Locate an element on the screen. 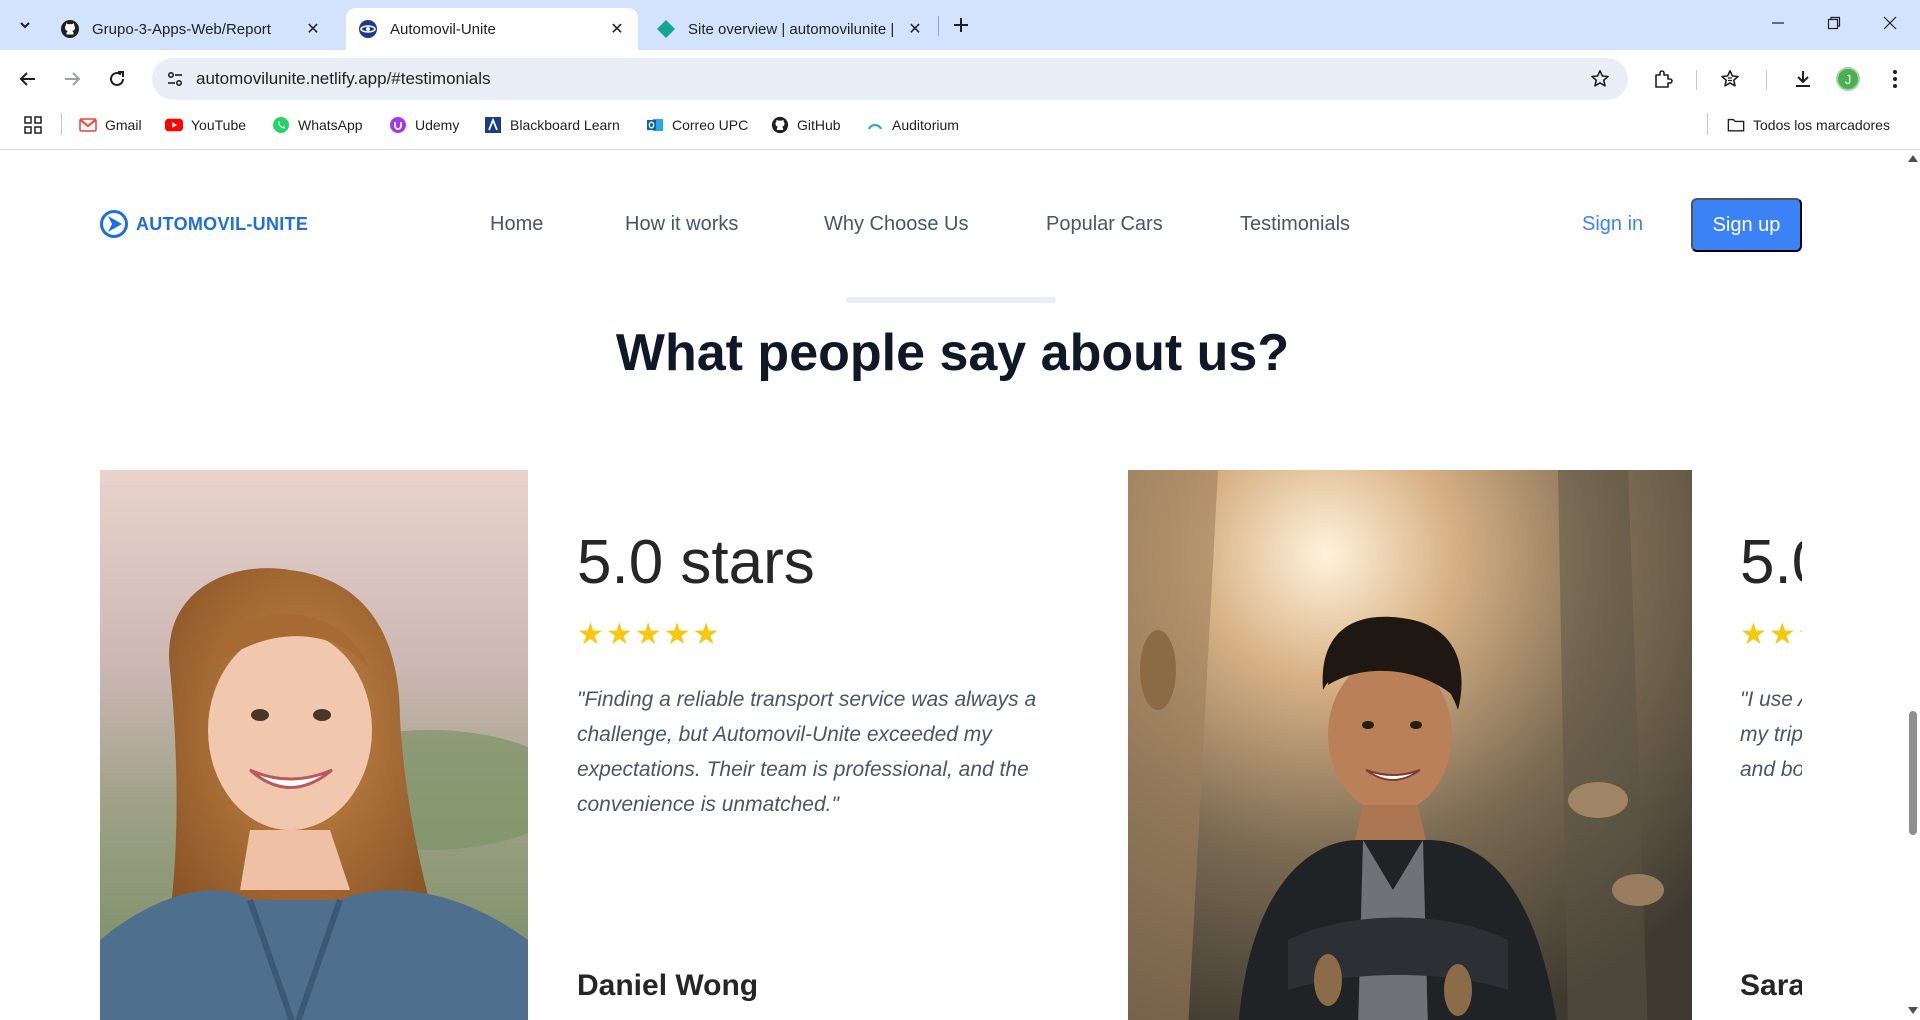  nav-how-it-works: How it works is located at coordinates (681, 224).